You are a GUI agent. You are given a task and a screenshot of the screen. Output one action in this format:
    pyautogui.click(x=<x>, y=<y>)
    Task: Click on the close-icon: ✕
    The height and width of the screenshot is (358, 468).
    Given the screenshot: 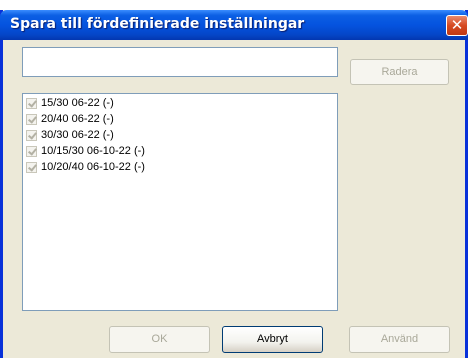 What is the action you would take?
    pyautogui.click(x=457, y=25)
    